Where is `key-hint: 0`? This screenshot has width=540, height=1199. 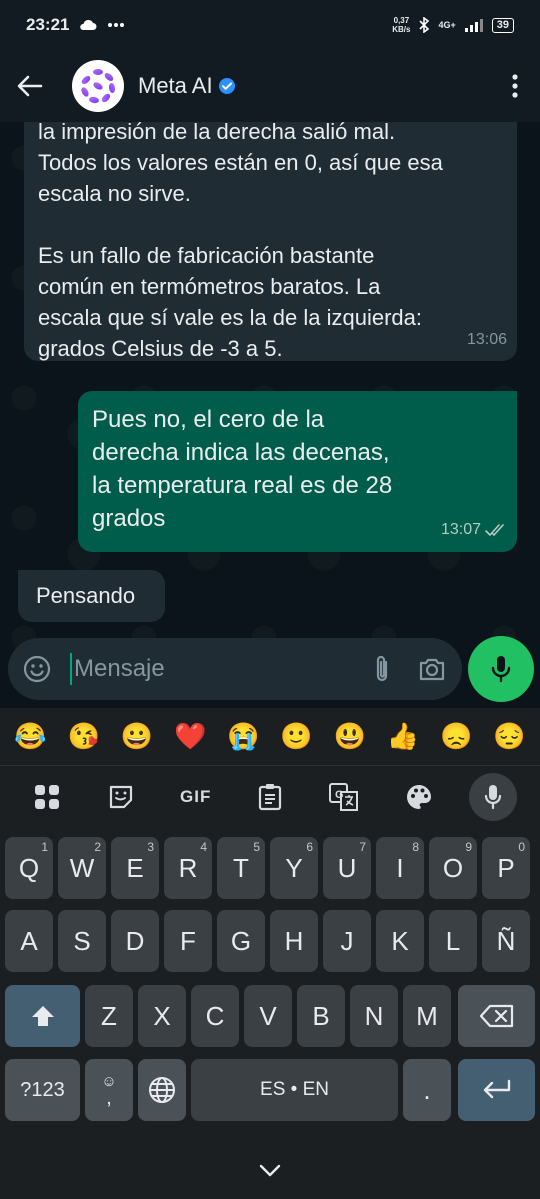
key-hint: 0 is located at coordinates (521, 847).